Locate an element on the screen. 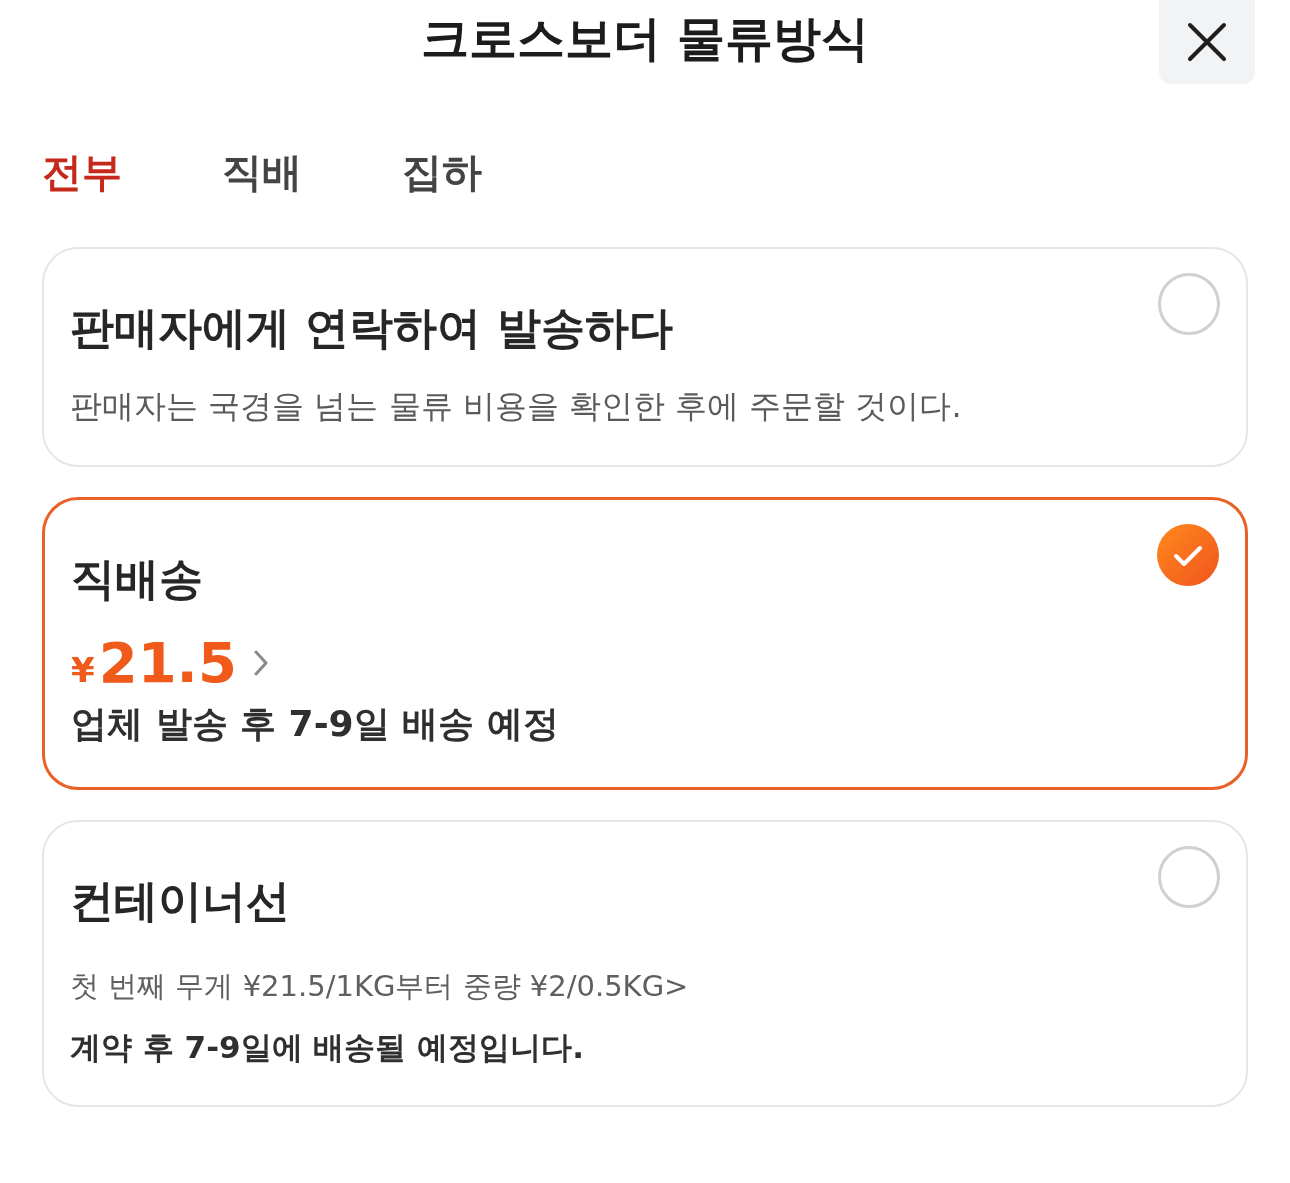 The image size is (1290, 1183). filter-tab: 직배 is located at coordinates (262, 172).